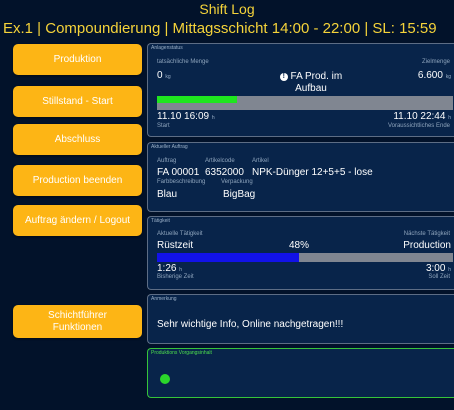 Image resolution: width=454 pixels, height=410 pixels. What do you see at coordinates (77, 180) in the screenshot?
I see `production-beenden-button: Production beenden` at bounding box center [77, 180].